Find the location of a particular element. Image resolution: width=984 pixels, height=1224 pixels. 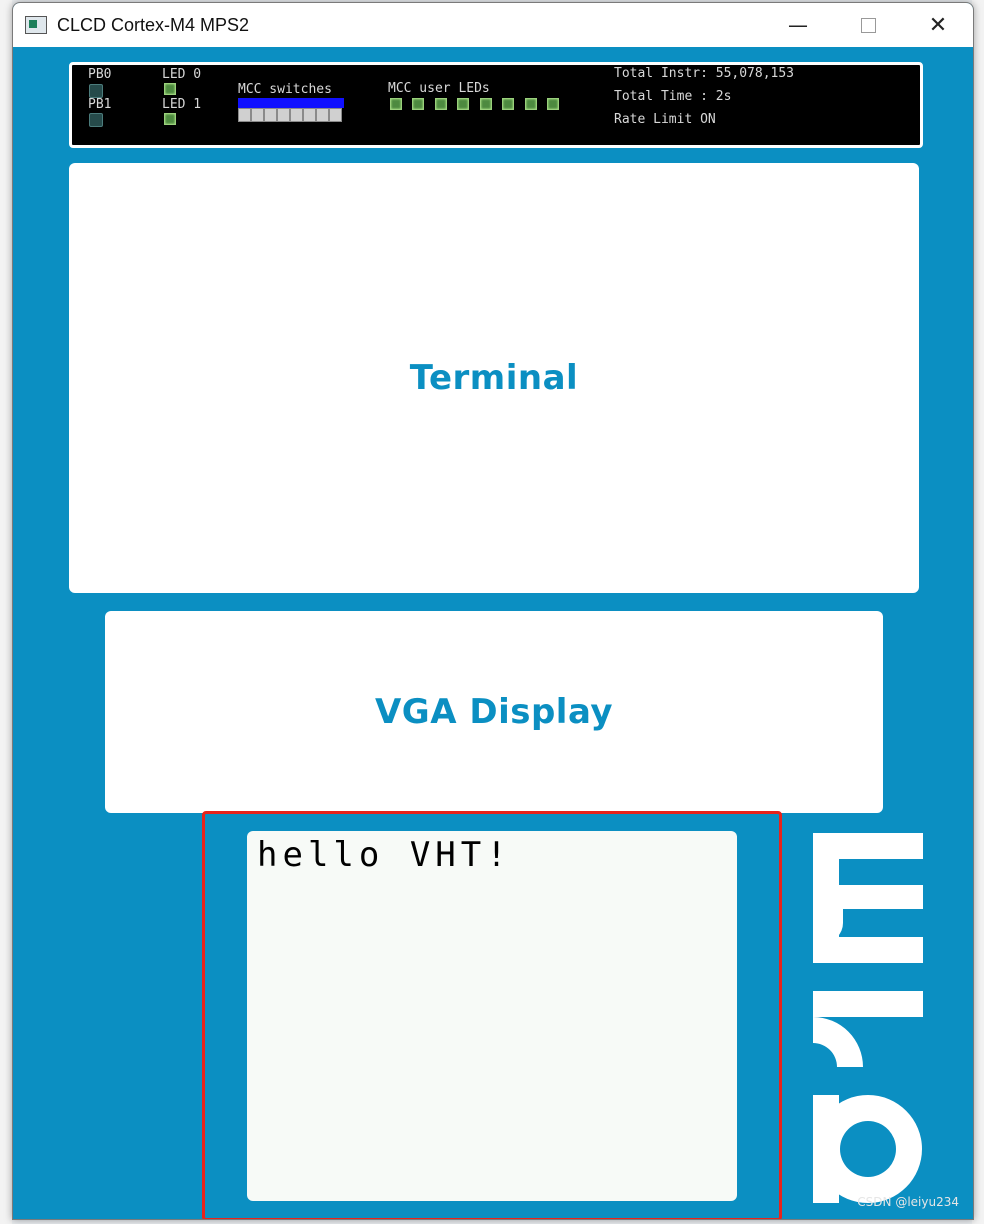

maximize-button is located at coordinates (868, 25).